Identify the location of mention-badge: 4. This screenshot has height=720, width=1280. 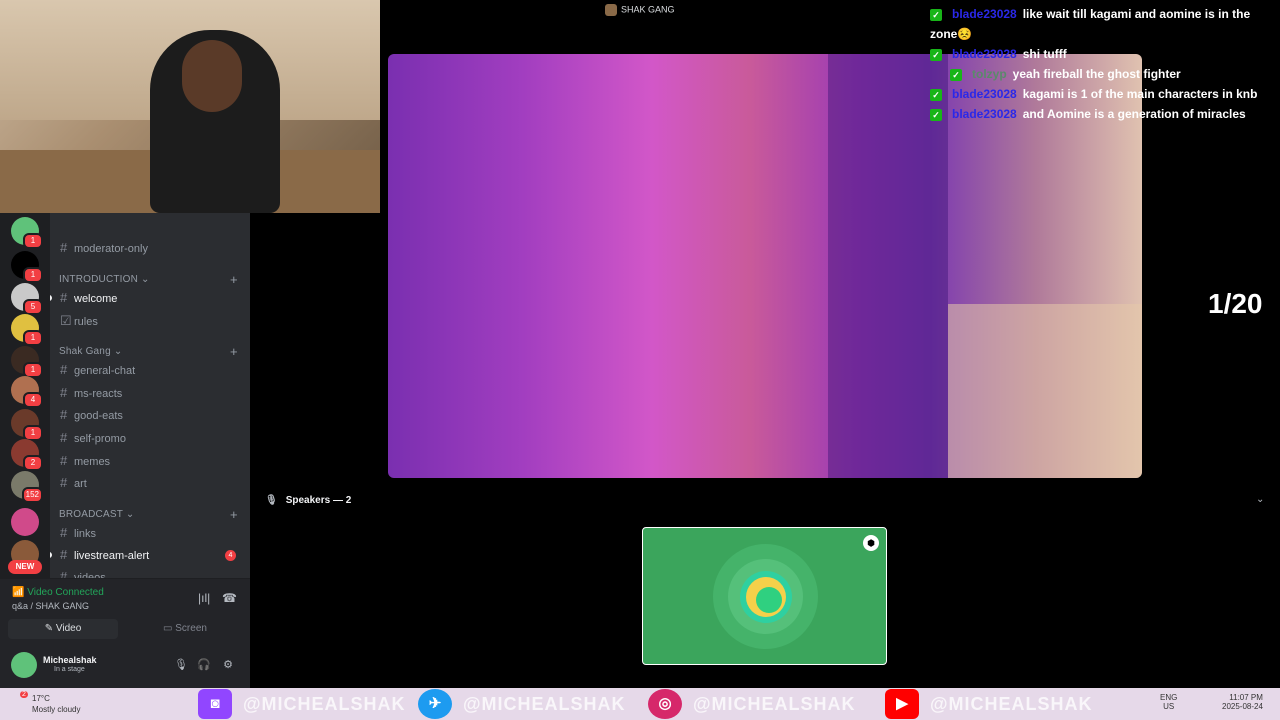
(230, 555).